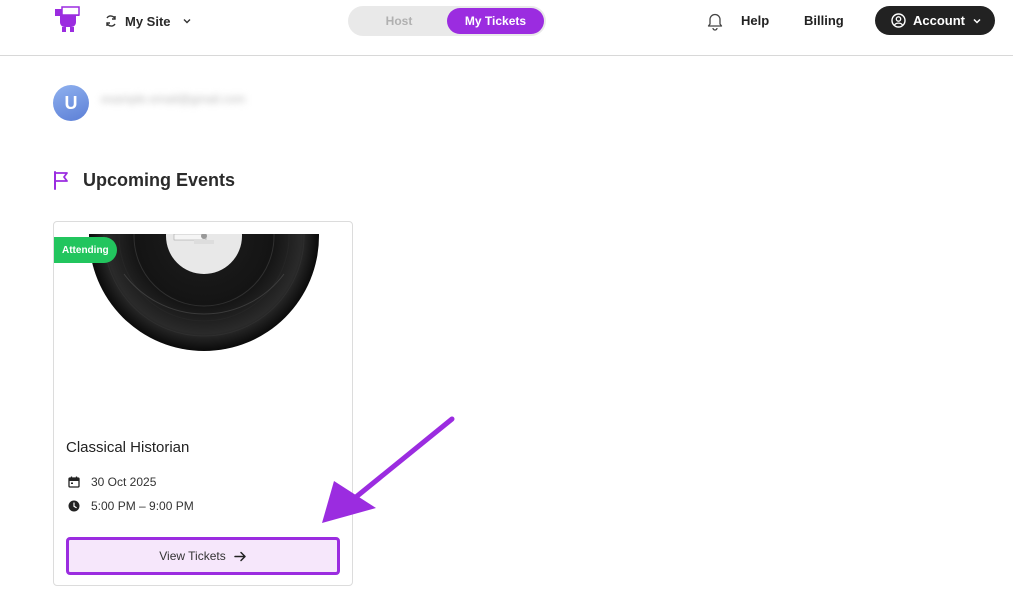  Describe the element at coordinates (74, 482) in the screenshot. I see `calendar-icon` at that location.